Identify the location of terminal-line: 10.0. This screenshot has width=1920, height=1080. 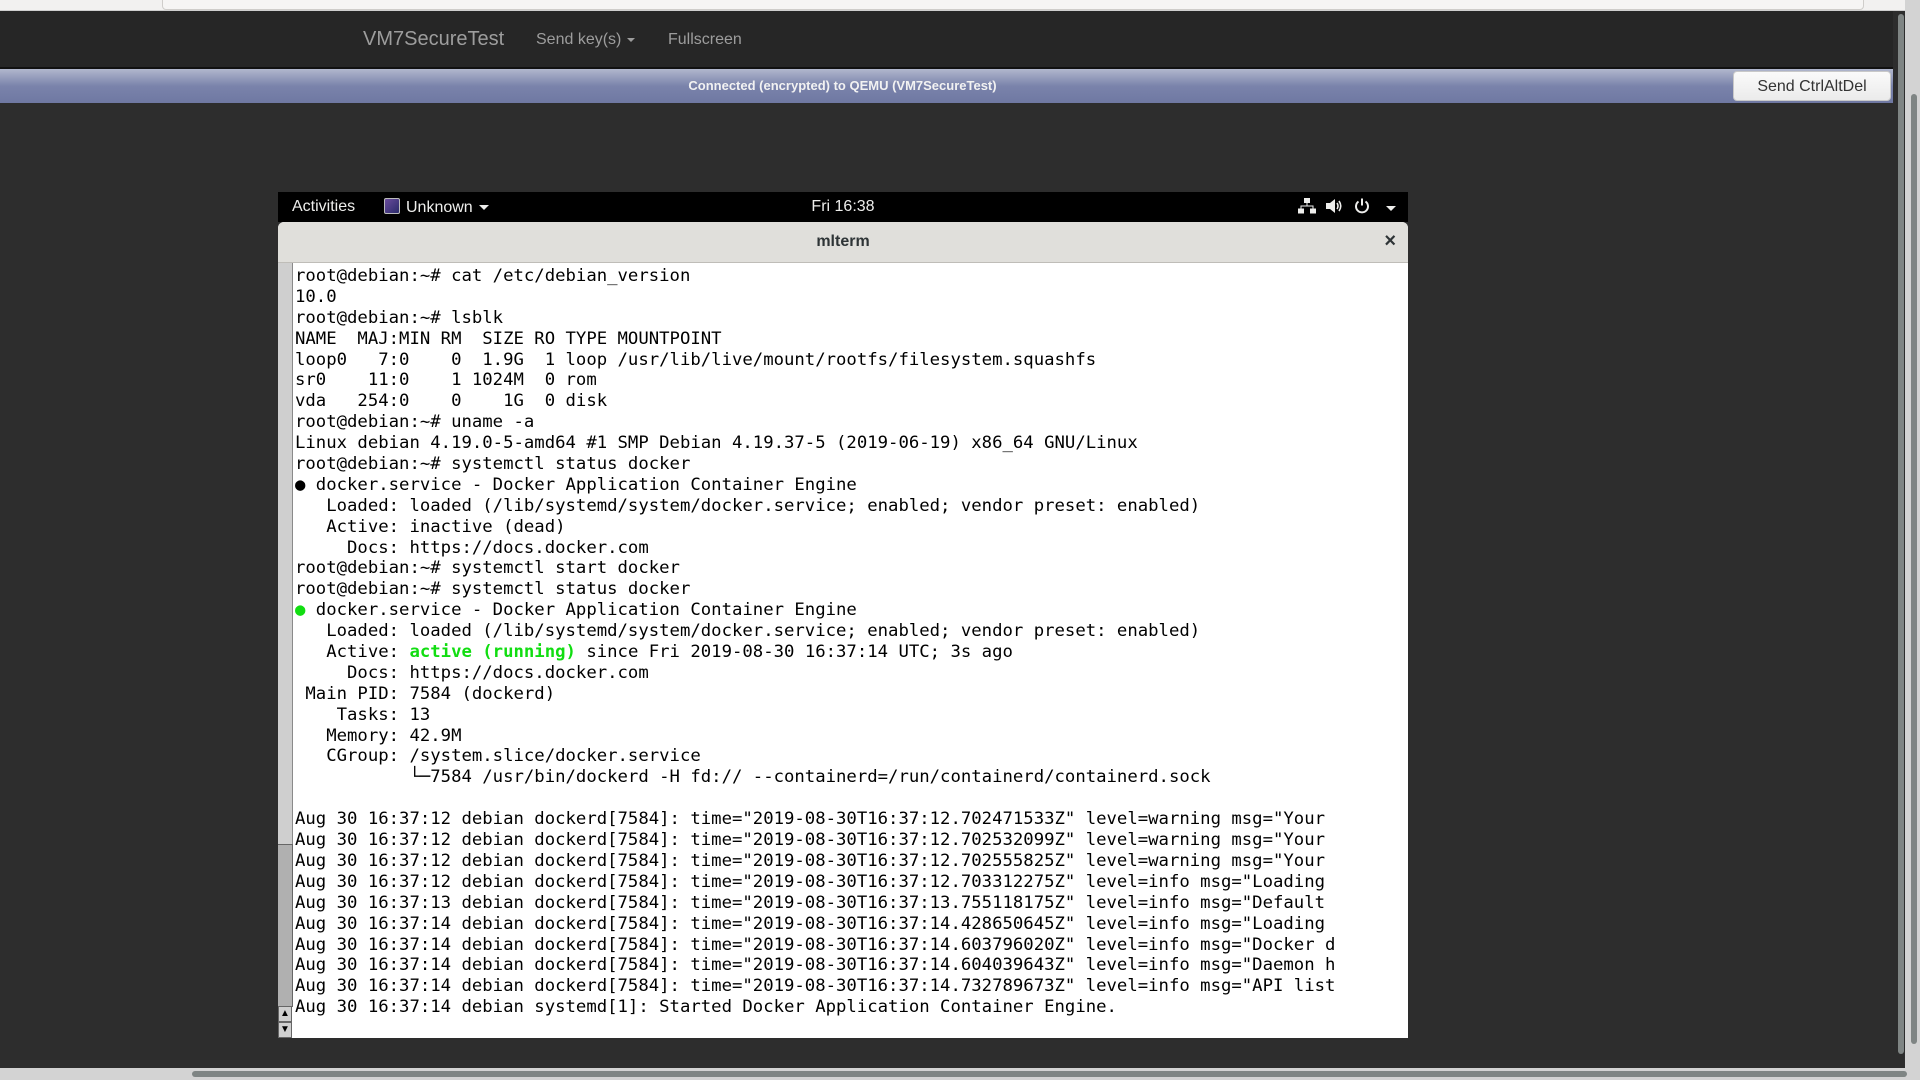
(316, 296).